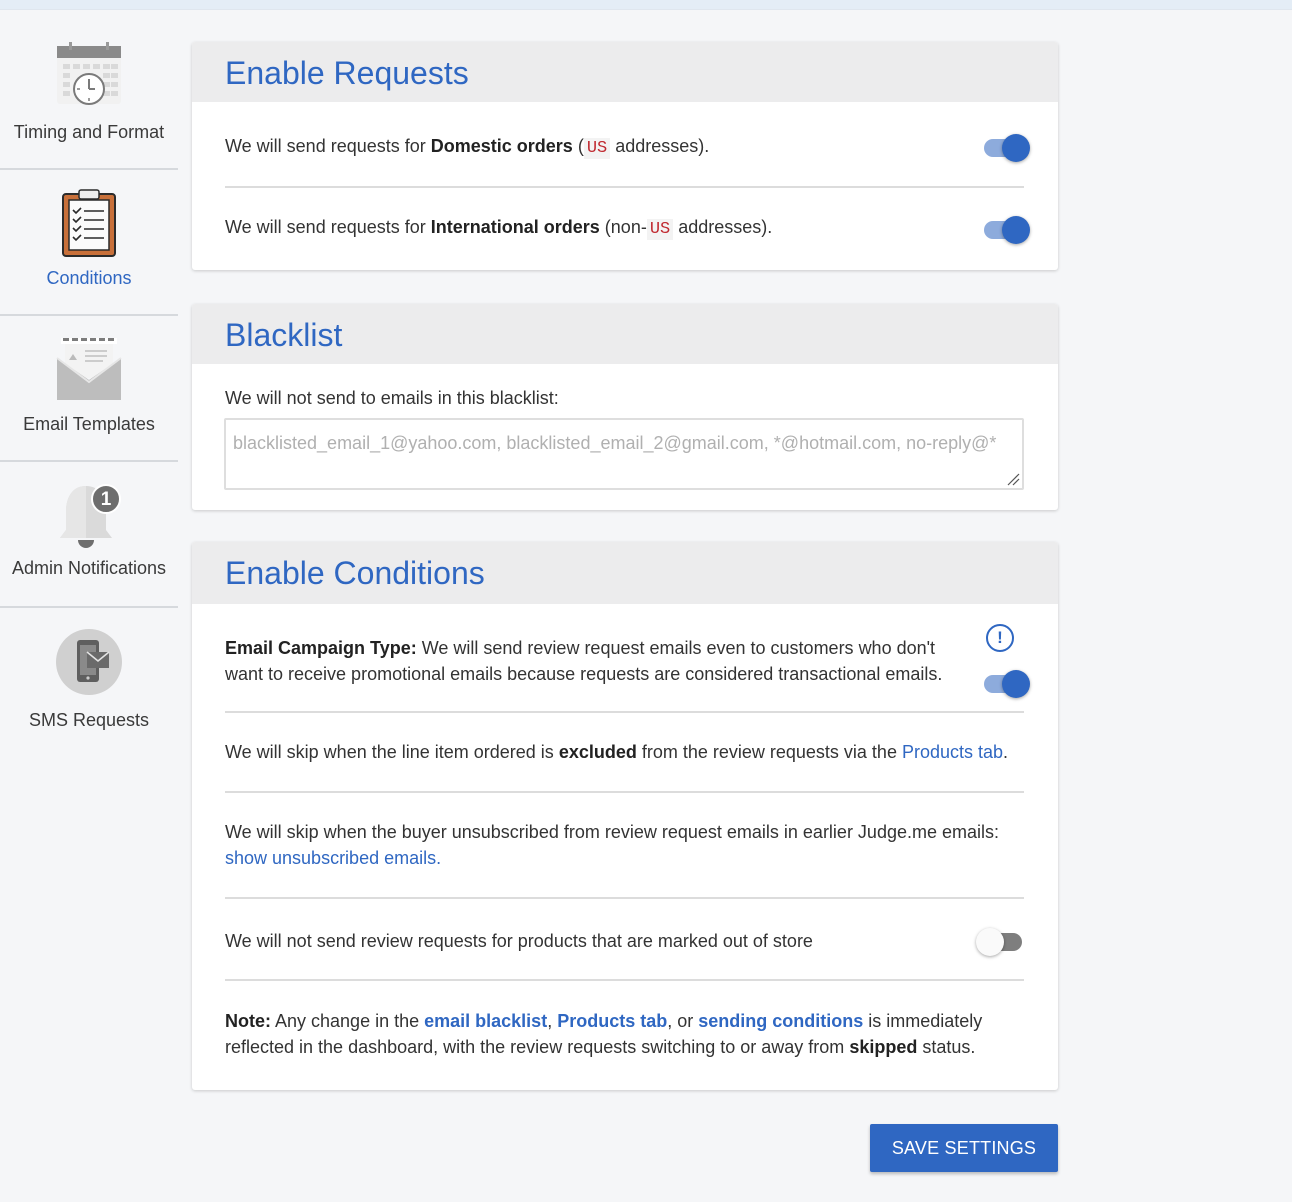  I want to click on card-title: Enable Conditions, so click(355, 573).